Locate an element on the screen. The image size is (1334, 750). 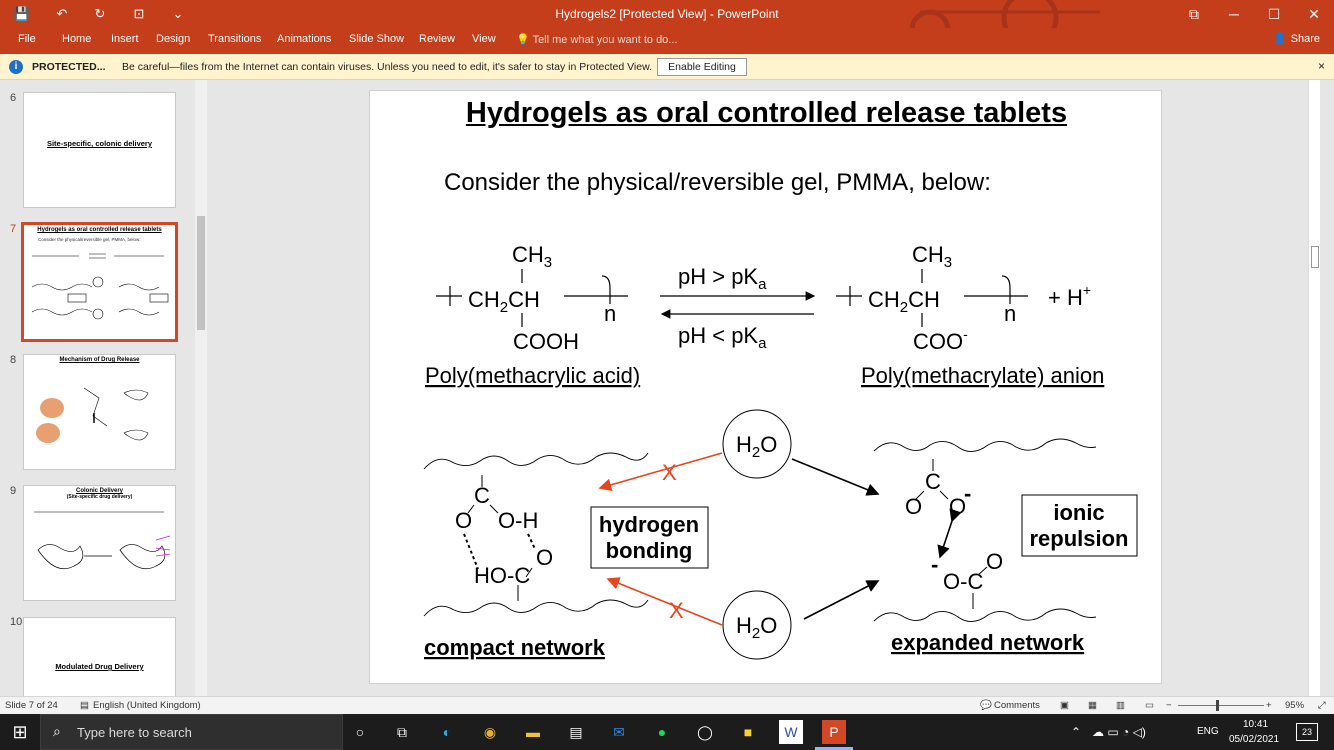
right-polymer-name: Poly(methacrylate) anion is located at coordinates (982, 375).